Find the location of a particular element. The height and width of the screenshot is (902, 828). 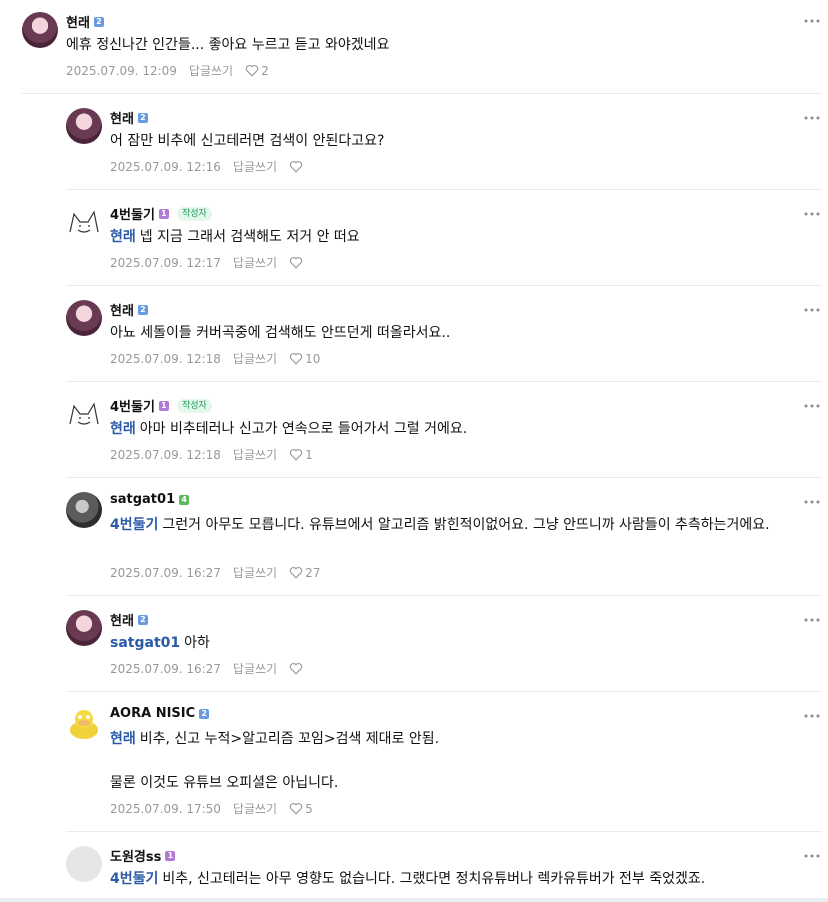

comment-text-paragraph: 물론 이것도 유튜브 오피셜은 아닙니다. is located at coordinates (224, 783).